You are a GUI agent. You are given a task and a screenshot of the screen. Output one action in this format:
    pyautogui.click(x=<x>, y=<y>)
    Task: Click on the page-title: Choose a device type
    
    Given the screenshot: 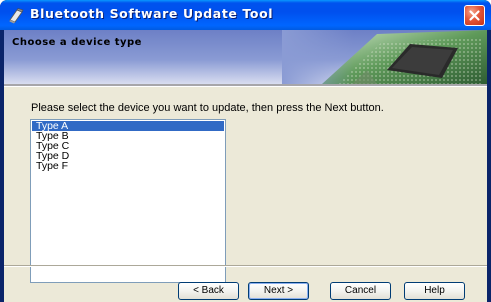 What is the action you would take?
    pyautogui.click(x=77, y=42)
    